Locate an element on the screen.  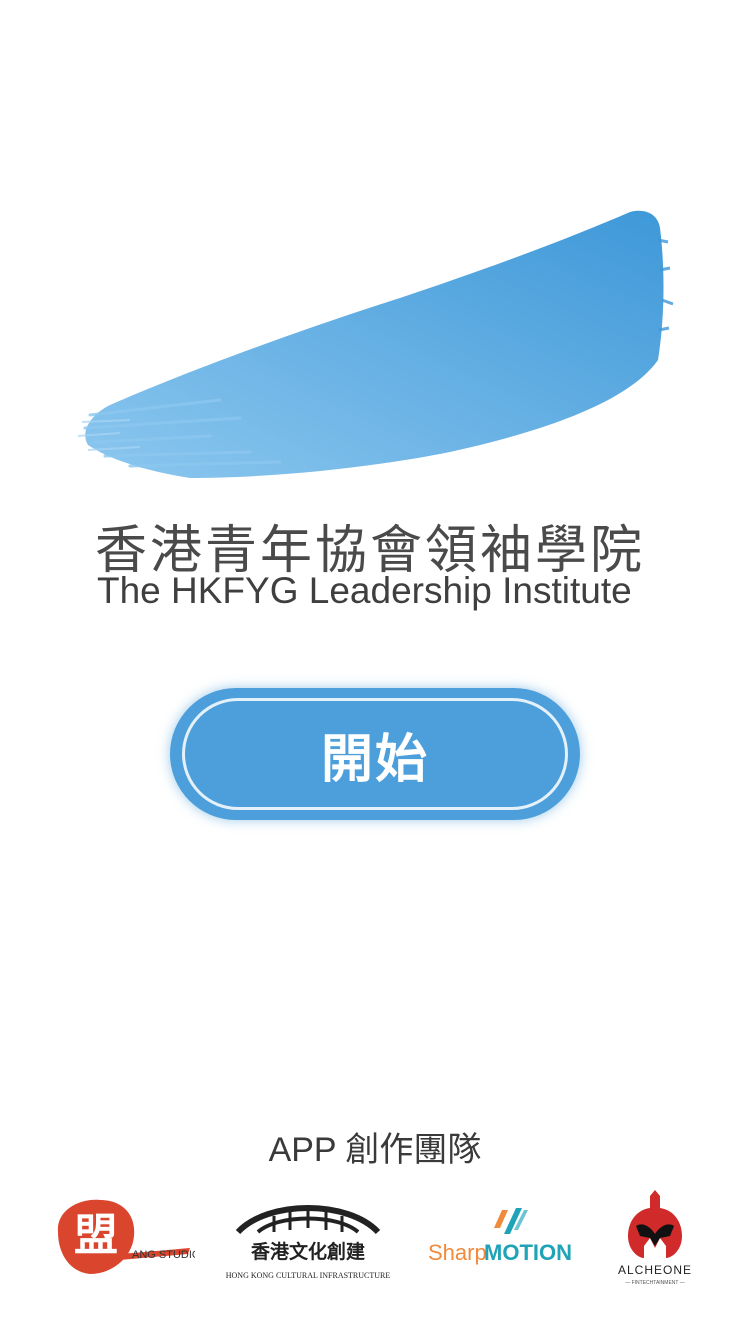
ang-mark: 盟 is located at coordinates (96, 1235).